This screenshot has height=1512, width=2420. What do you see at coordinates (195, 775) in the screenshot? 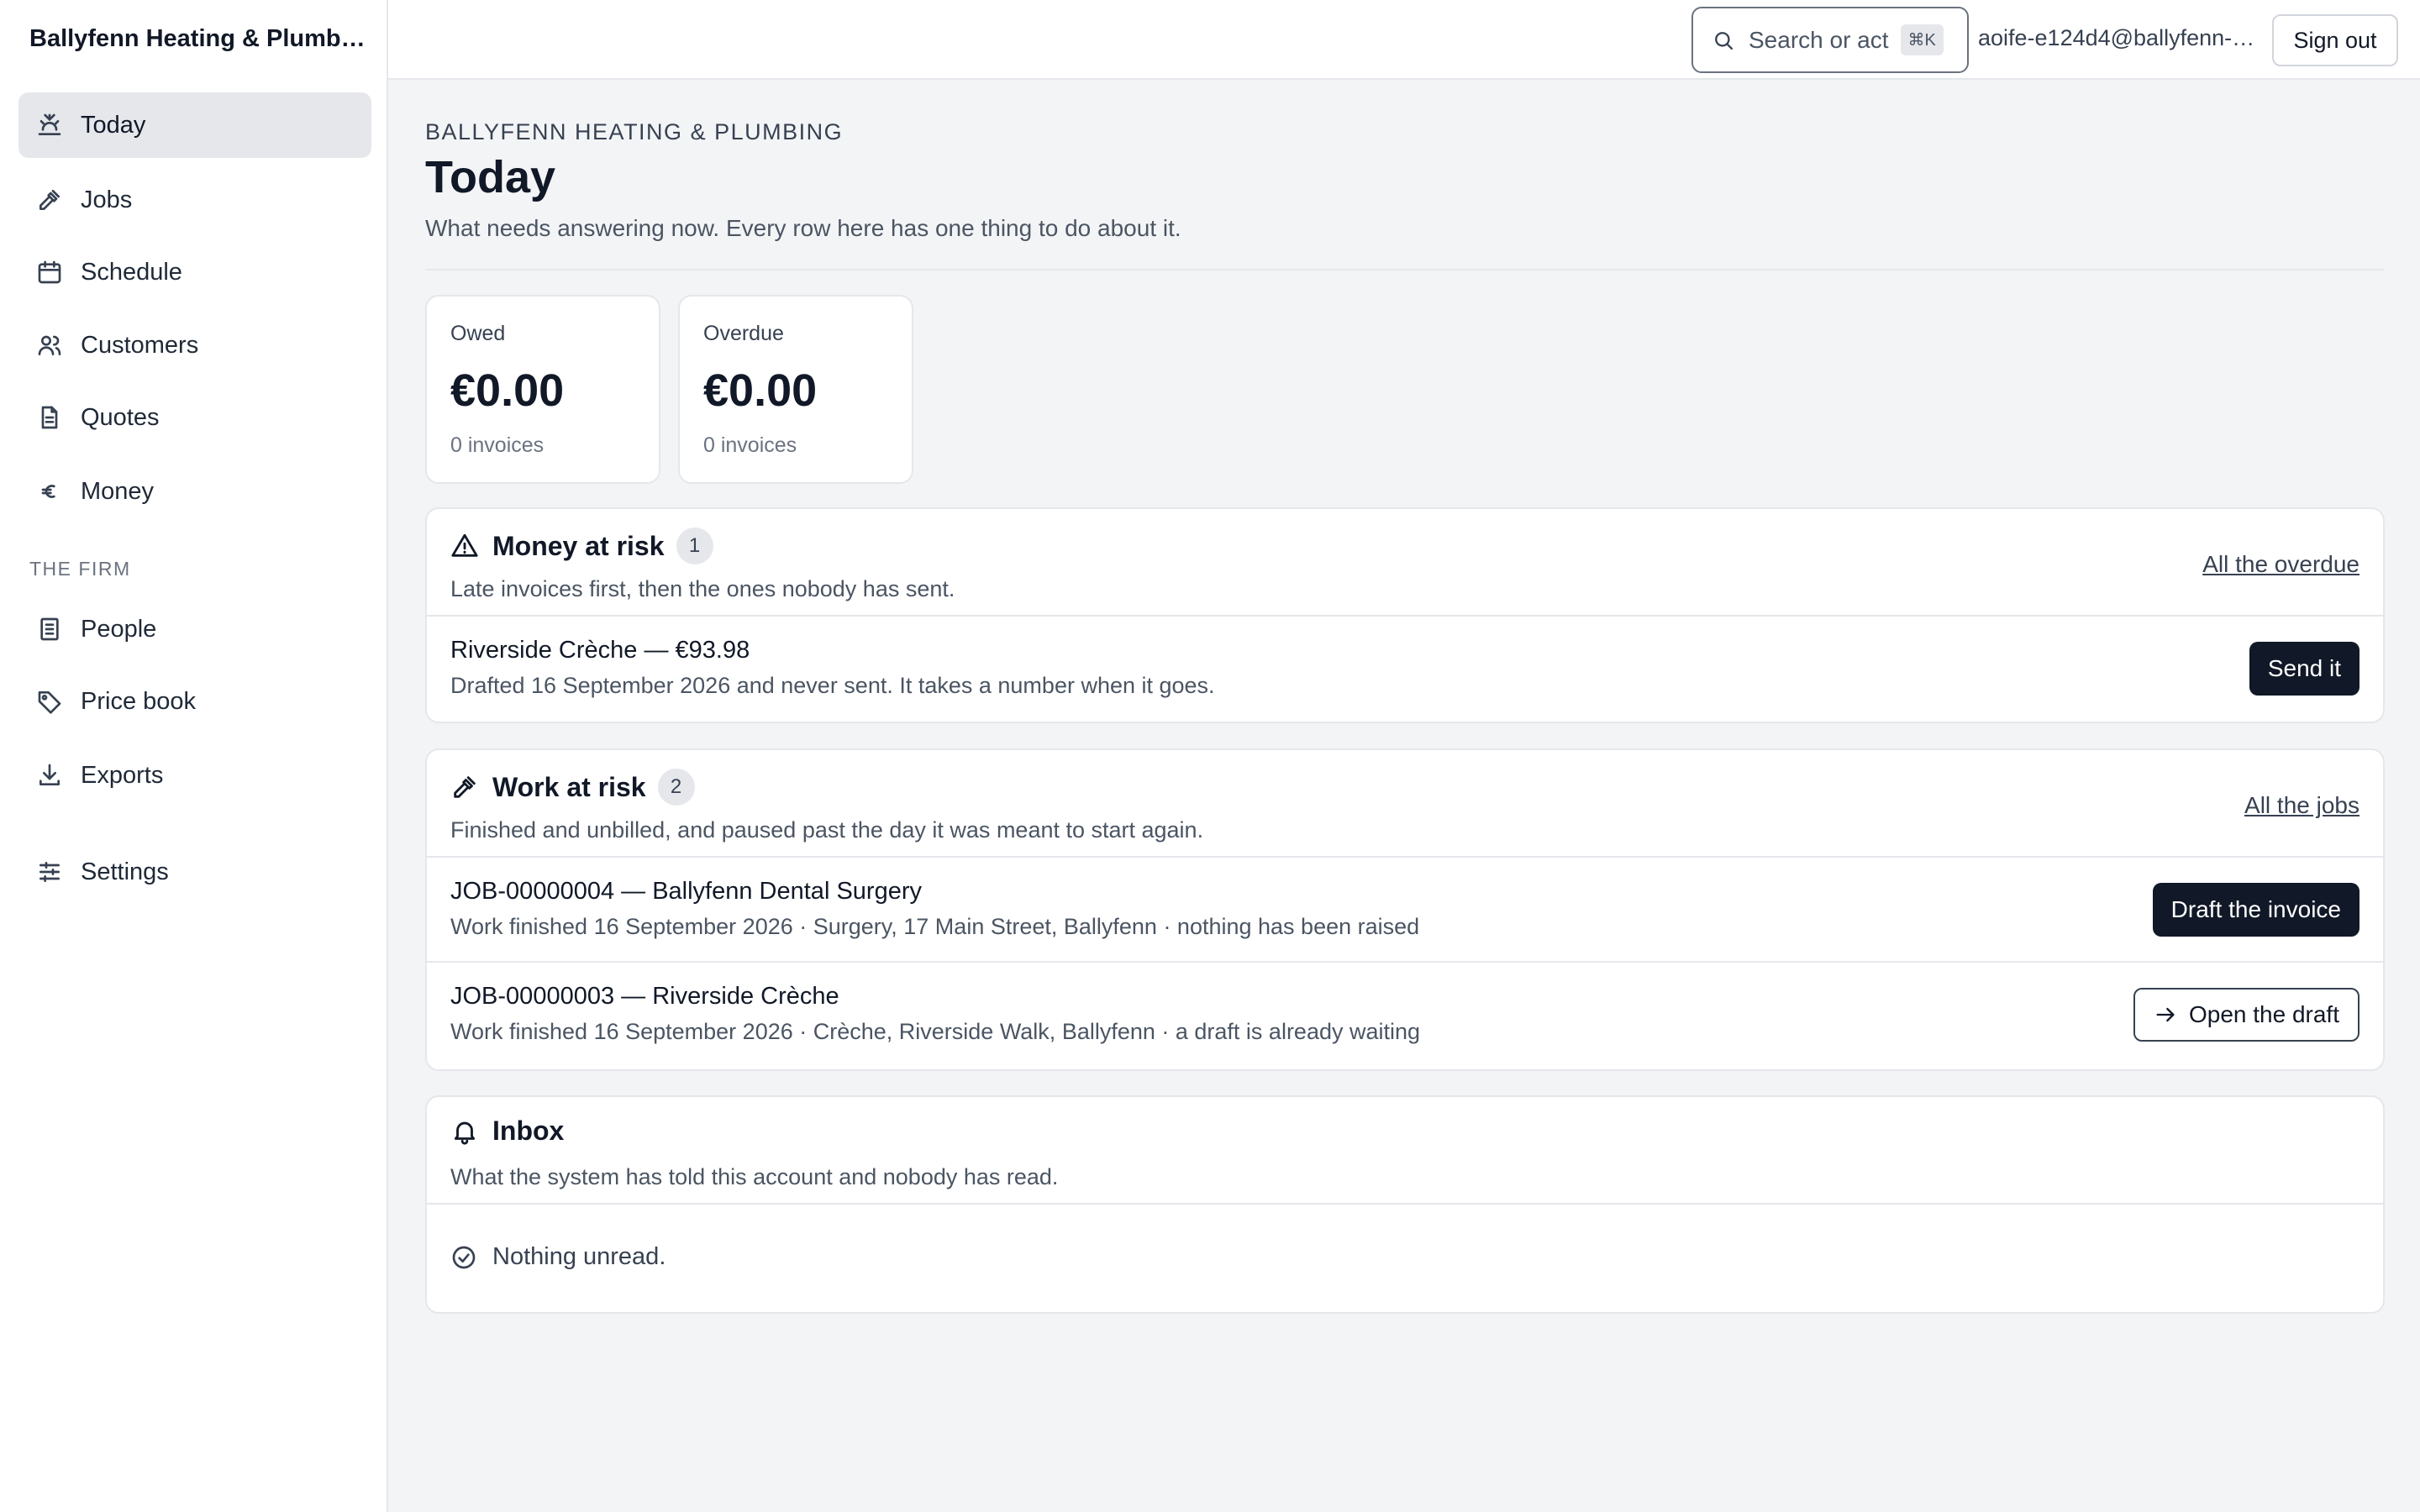
I see `sidebar-item-exports: Exports` at bounding box center [195, 775].